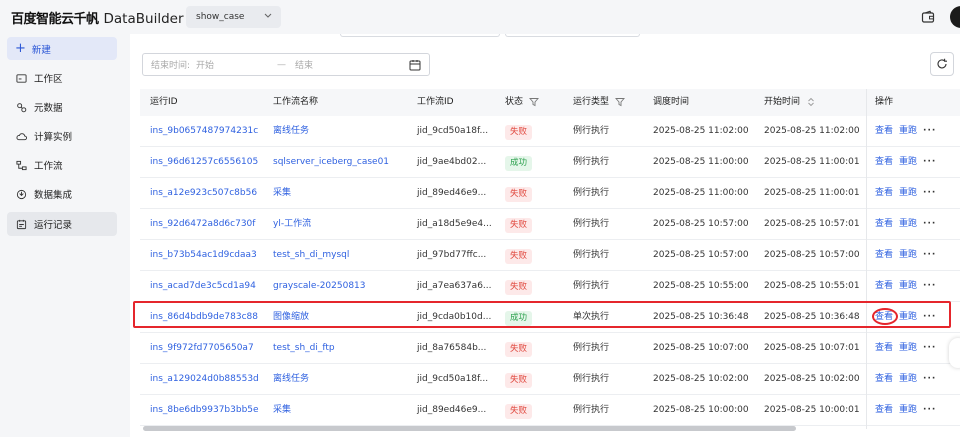 Image resolution: width=960 pixels, height=437 pixels. What do you see at coordinates (203, 255) in the screenshot?
I see `run-id-link: ins_b73b54ac1d9cdaa3` at bounding box center [203, 255].